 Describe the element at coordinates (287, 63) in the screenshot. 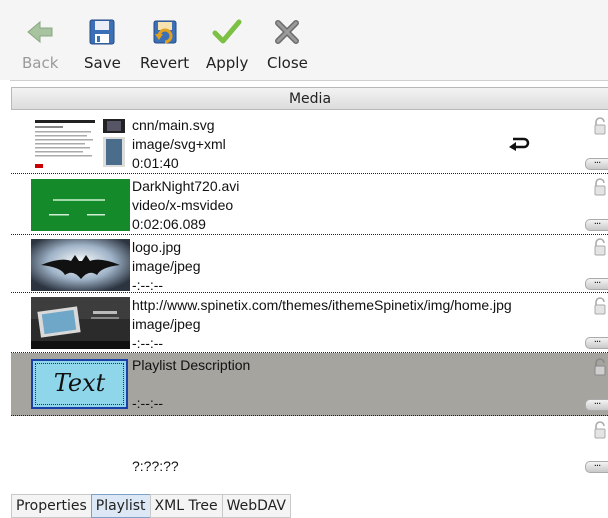

I see `close-label: Close` at that location.